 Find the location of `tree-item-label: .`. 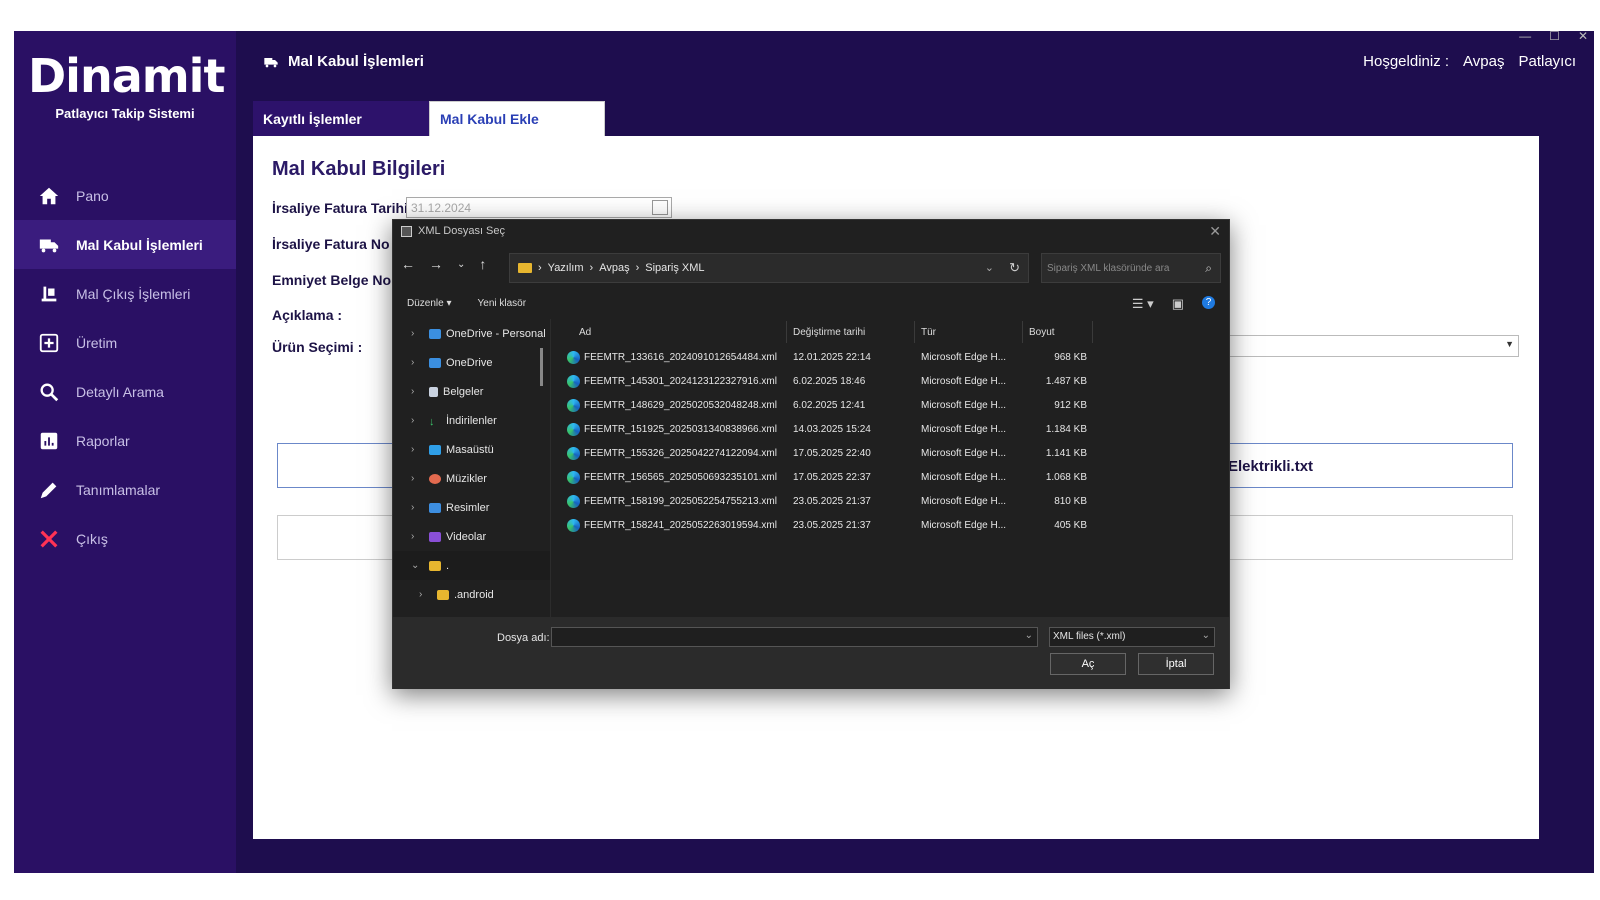

tree-item-label: . is located at coordinates (448, 565).